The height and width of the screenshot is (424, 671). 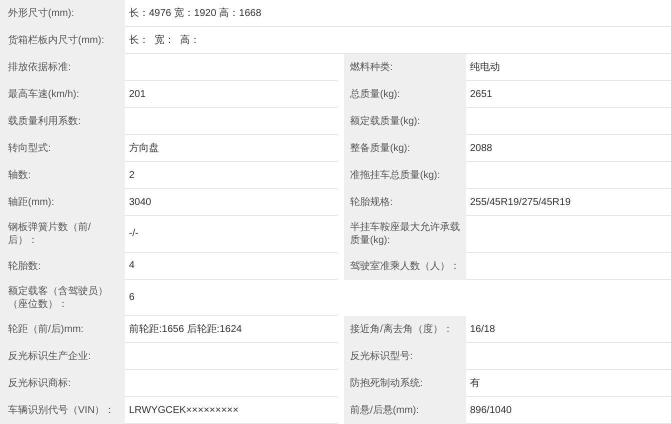 I want to click on field-label: 排放依据标准:, so click(x=39, y=67).